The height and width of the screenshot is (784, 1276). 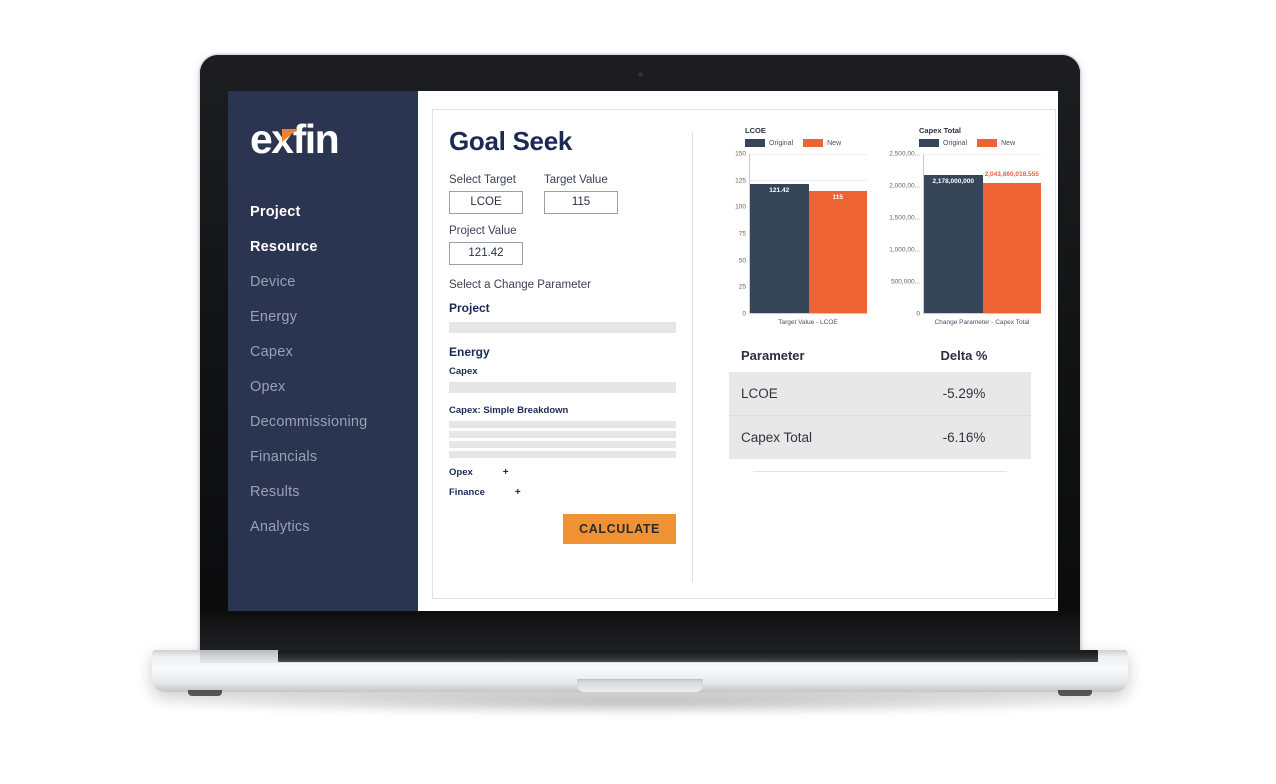 What do you see at coordinates (334, 456) in the screenshot?
I see `sidebar-item-financials: Financials` at bounding box center [334, 456].